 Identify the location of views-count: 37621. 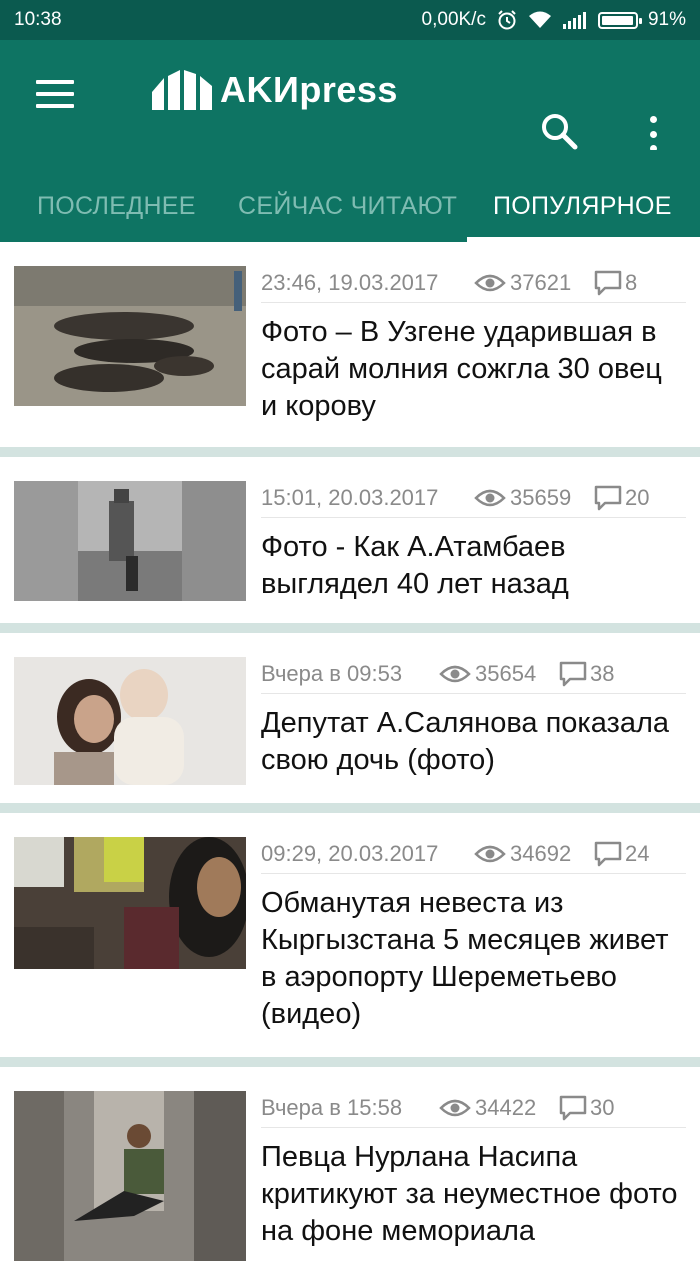
(541, 282).